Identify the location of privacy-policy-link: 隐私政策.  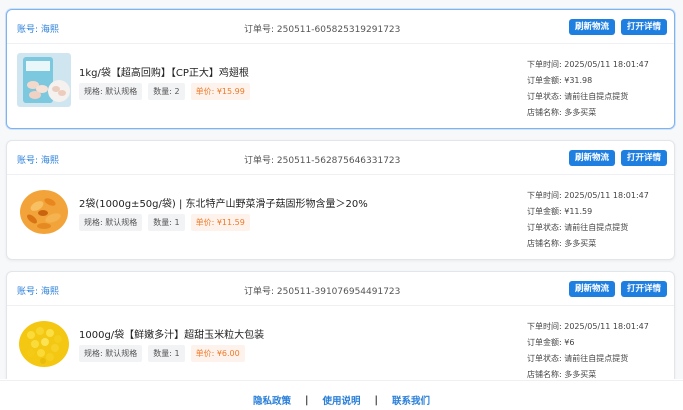
(272, 400).